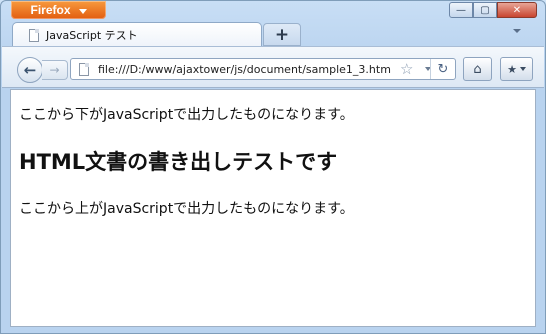 Image resolution: width=546 pixels, height=334 pixels. I want to click on site-identity-icon, so click(84, 69).